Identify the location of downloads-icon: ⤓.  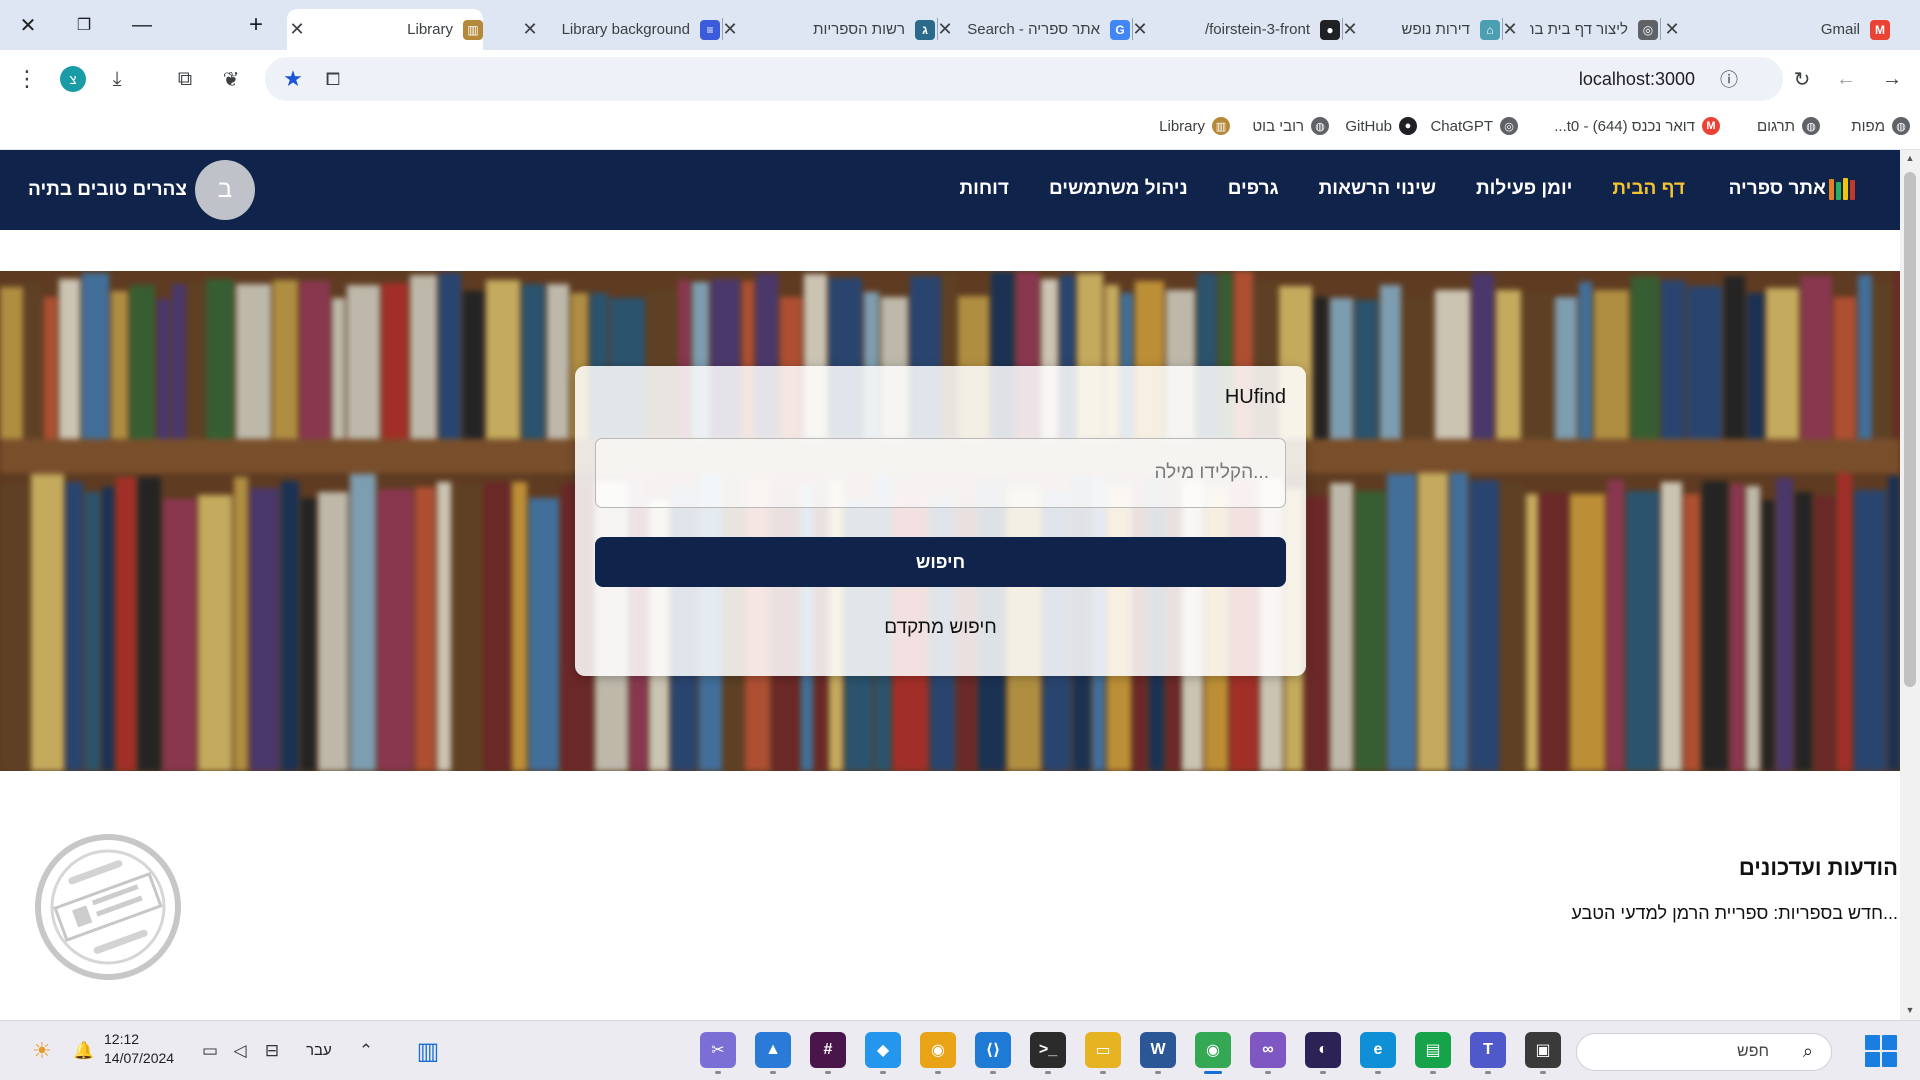
(117, 79).